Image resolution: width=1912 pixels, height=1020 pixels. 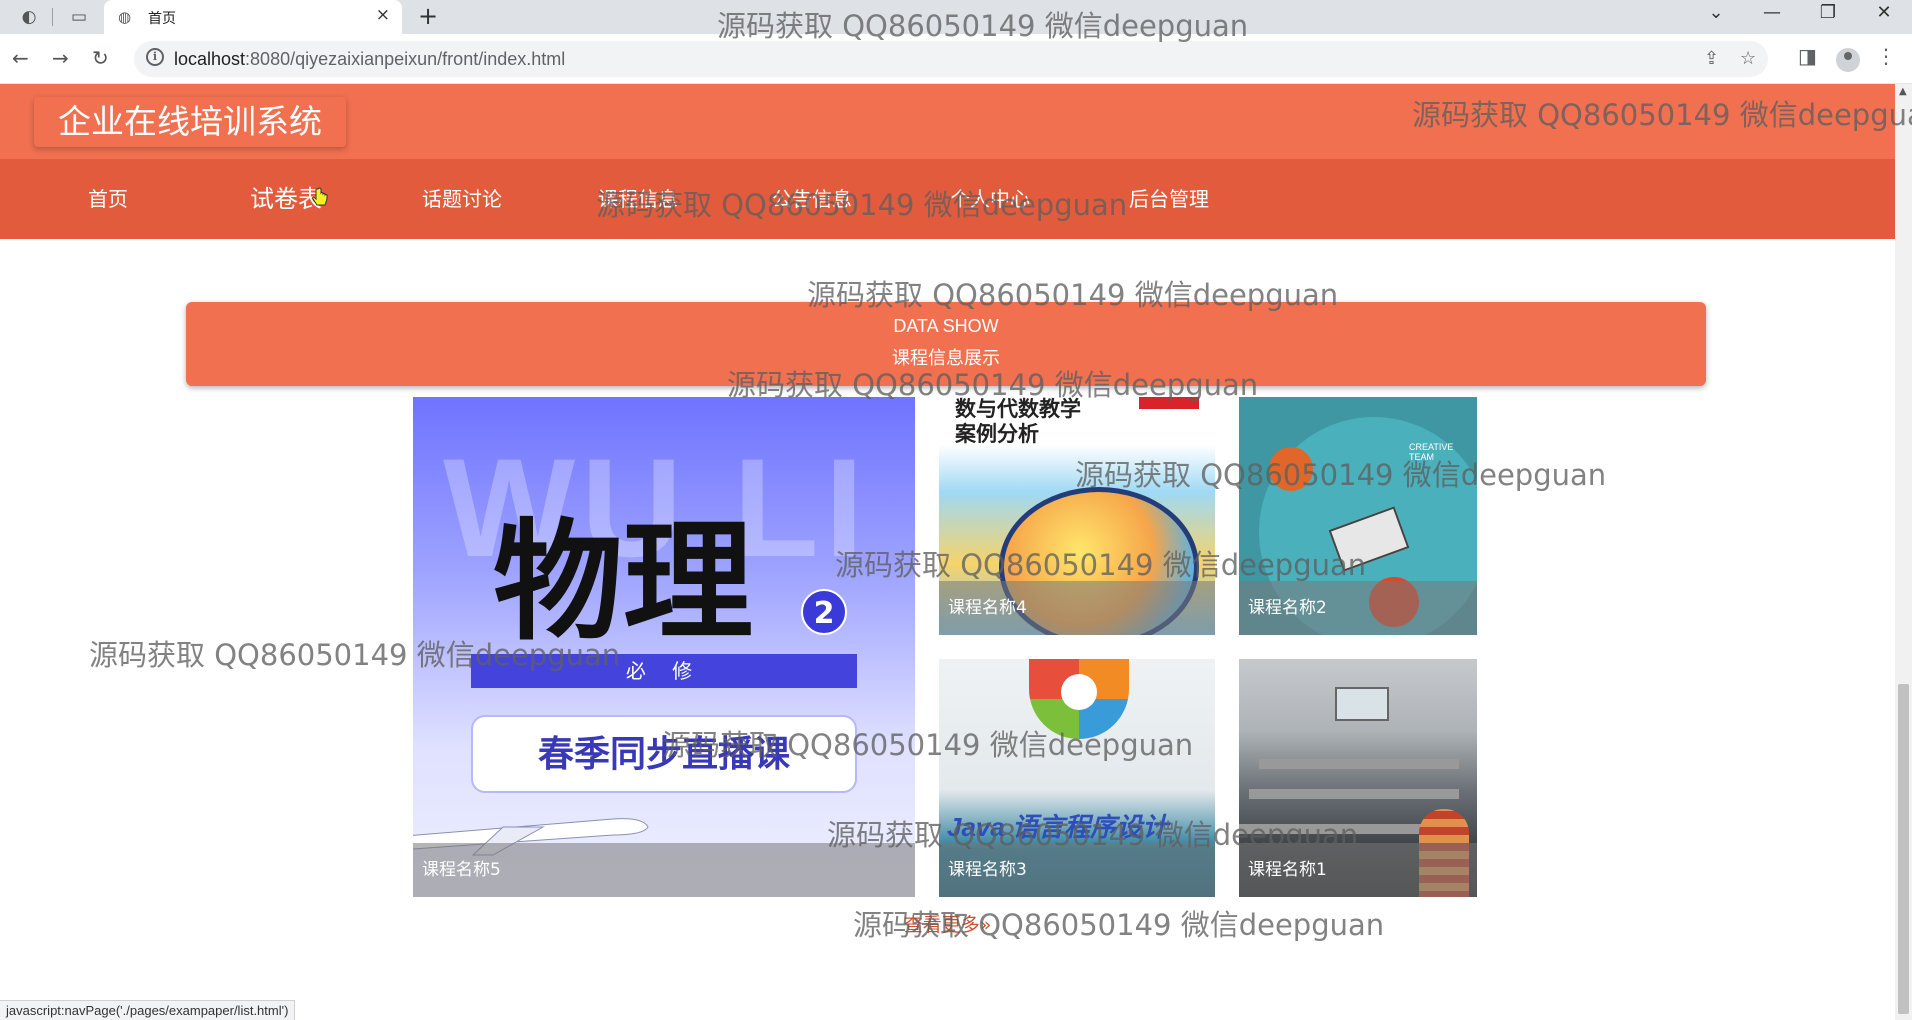 What do you see at coordinates (1077, 778) in the screenshot?
I see `course-card-3: Java 语言程序设计 课程名称3` at bounding box center [1077, 778].